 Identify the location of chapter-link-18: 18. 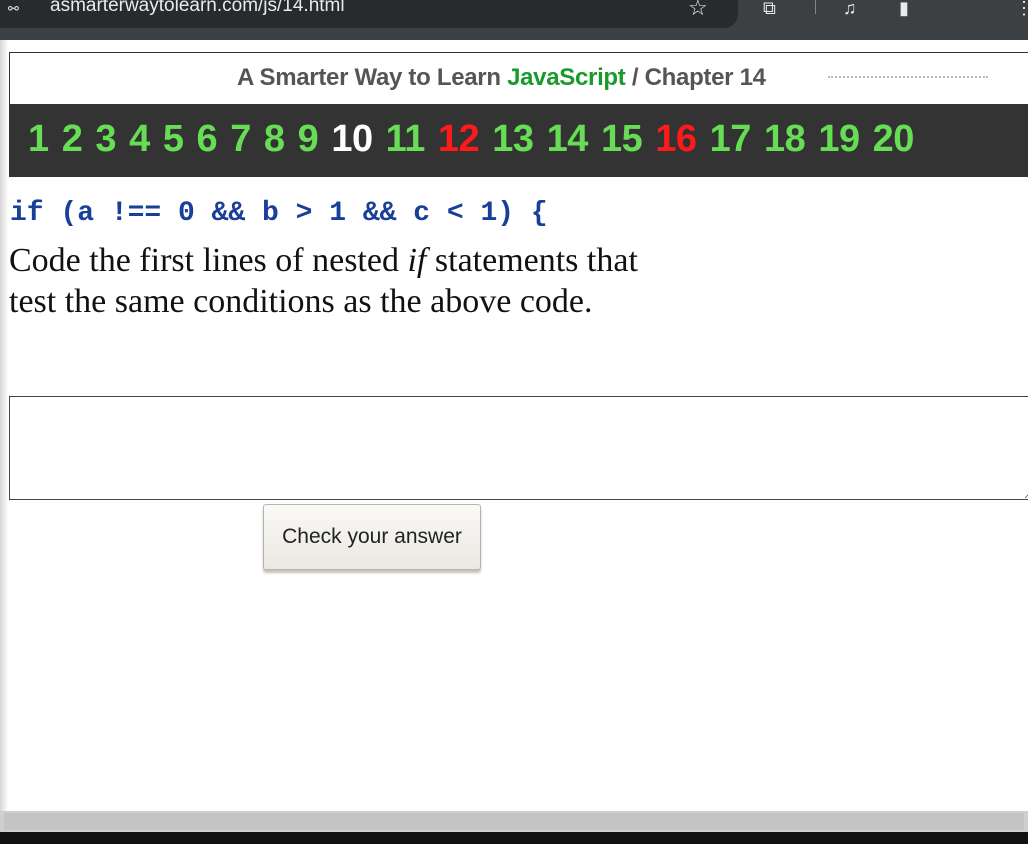
(785, 139).